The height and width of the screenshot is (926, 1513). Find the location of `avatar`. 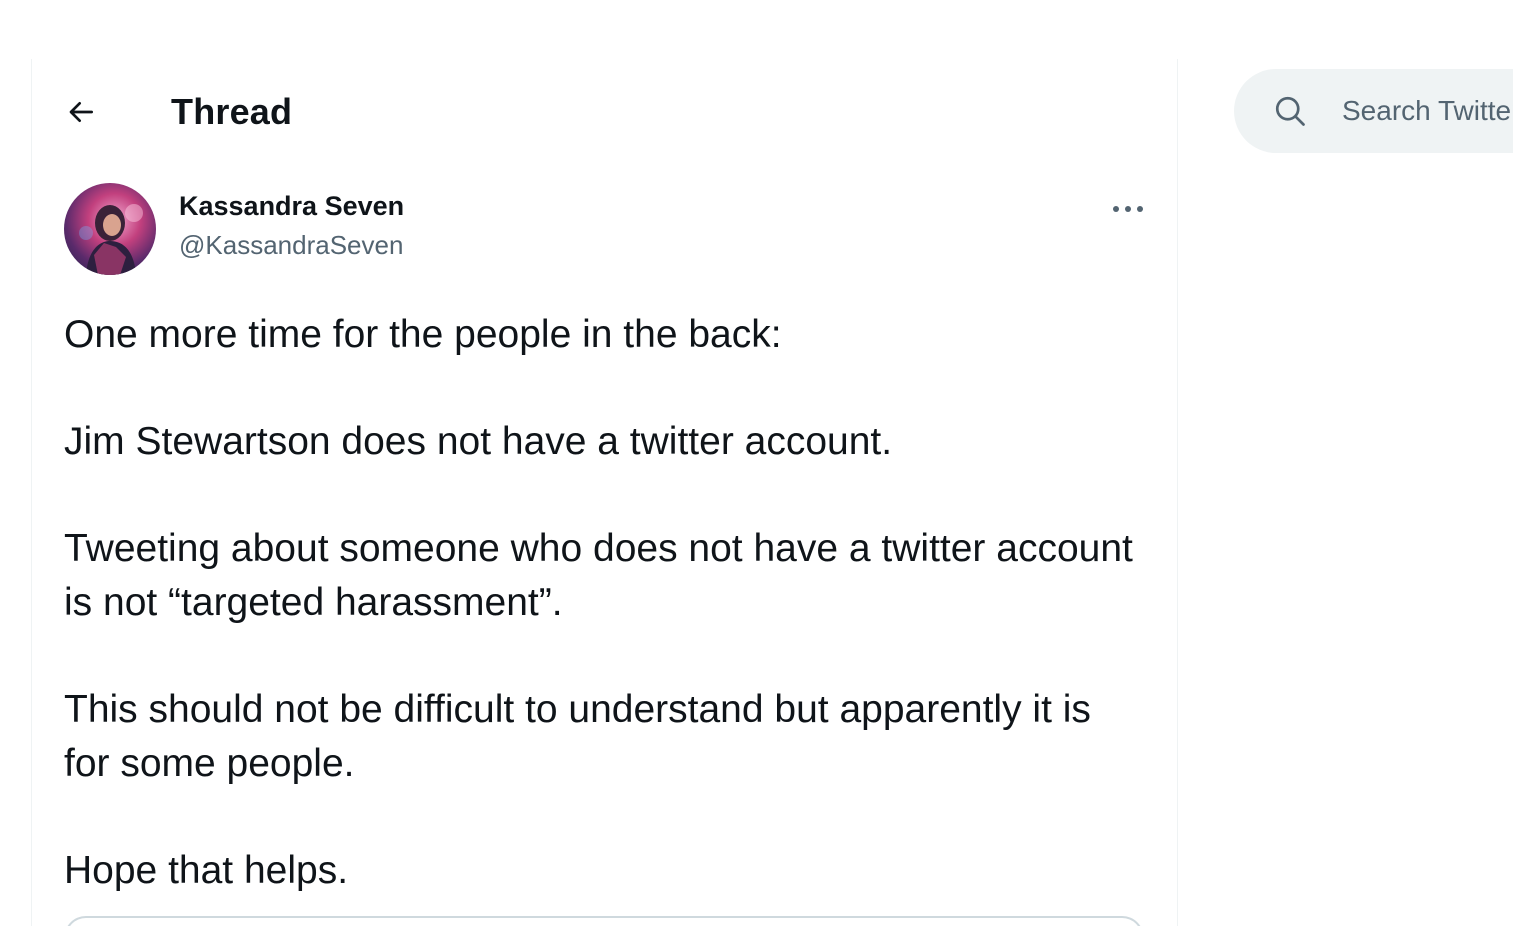

avatar is located at coordinates (110, 229).